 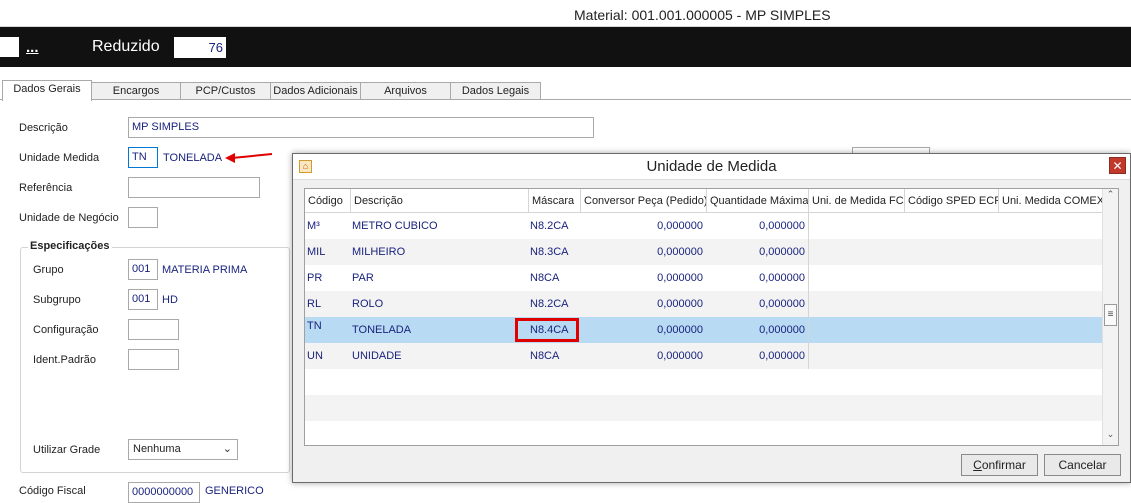 I want to click on col-mascara: Máscara, so click(x=555, y=201).